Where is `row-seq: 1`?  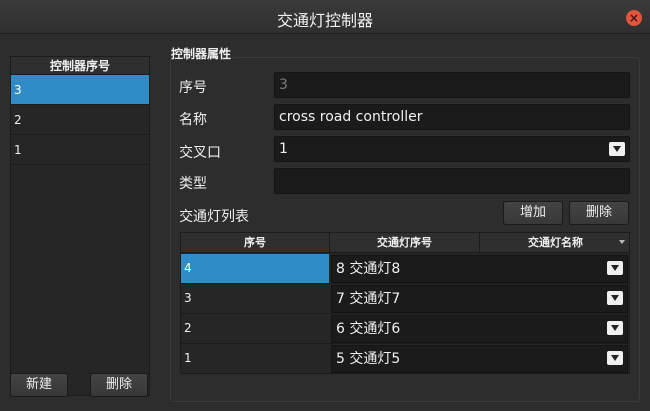
row-seq: 1 is located at coordinates (255, 358).